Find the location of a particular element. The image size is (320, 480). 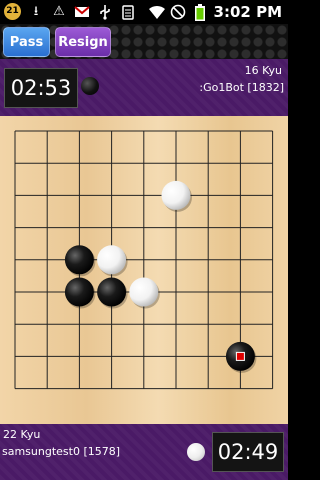

player-rank: 22 Kyu is located at coordinates (22, 434).